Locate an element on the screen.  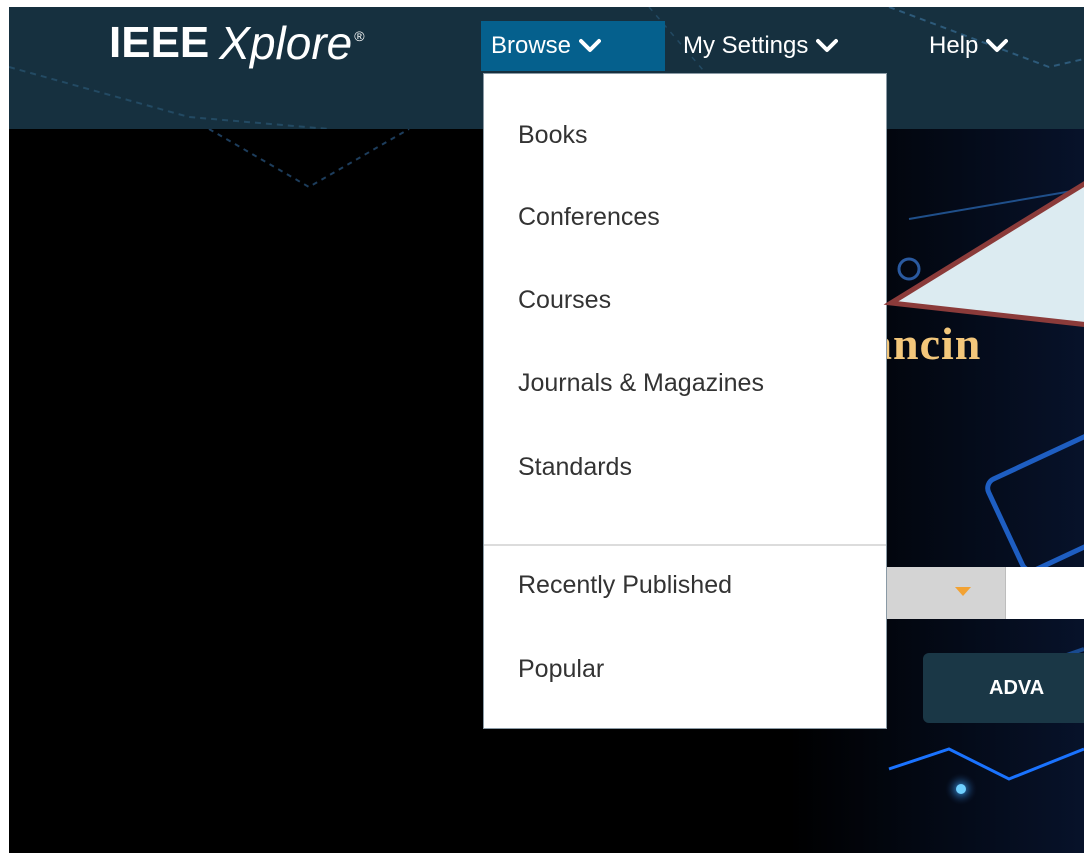
menu-divider is located at coordinates (685, 545).